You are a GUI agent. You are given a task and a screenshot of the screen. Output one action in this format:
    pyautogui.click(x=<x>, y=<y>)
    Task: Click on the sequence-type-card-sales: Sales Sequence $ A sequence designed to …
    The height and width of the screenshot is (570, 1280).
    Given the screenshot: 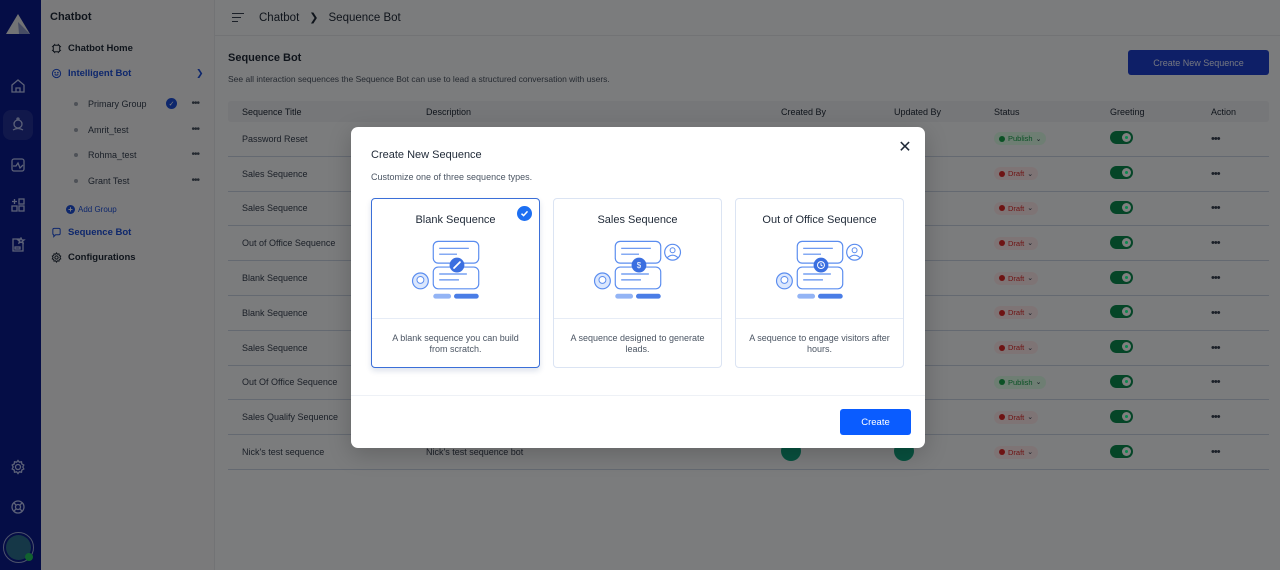 What is the action you would take?
    pyautogui.click(x=637, y=283)
    